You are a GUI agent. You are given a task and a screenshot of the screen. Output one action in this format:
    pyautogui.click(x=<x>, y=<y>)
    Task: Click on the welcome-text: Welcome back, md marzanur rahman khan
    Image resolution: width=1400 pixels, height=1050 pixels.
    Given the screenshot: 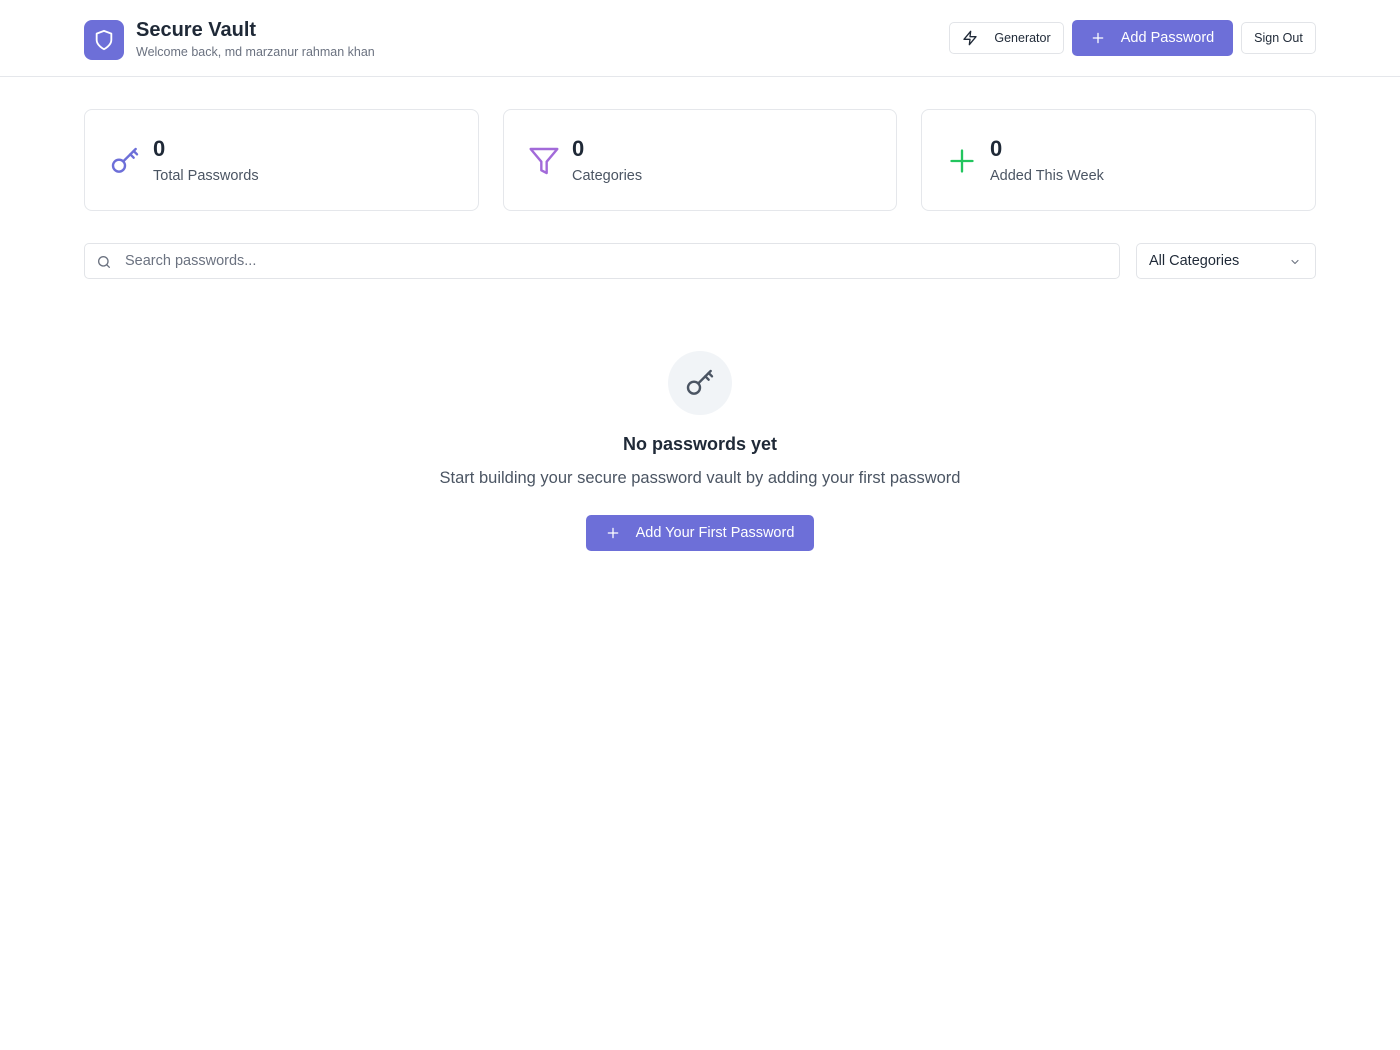 What is the action you would take?
    pyautogui.click(x=255, y=52)
    